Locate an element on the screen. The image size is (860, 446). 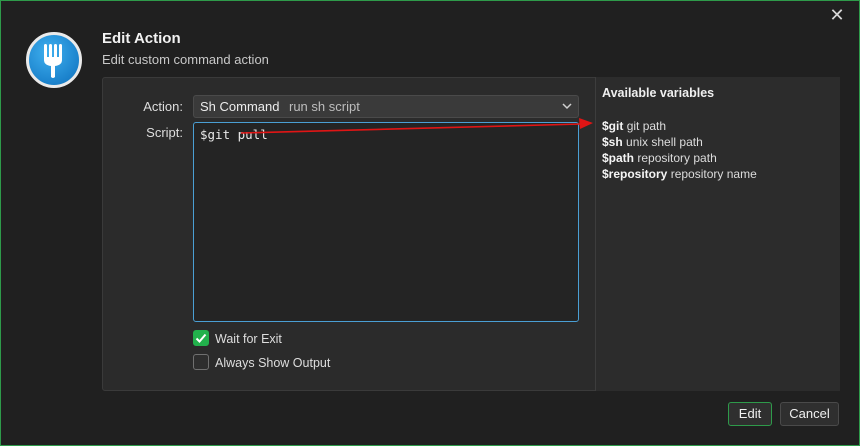
chevron-down-icon is located at coordinates (567, 106).